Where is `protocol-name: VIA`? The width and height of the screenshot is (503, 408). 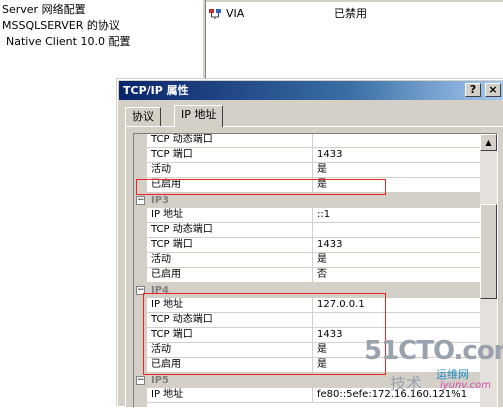
protocol-name: VIA is located at coordinates (235, 13).